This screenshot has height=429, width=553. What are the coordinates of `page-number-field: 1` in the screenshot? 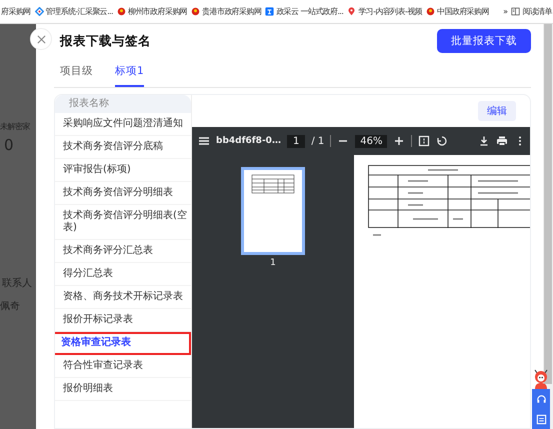 It's located at (296, 141).